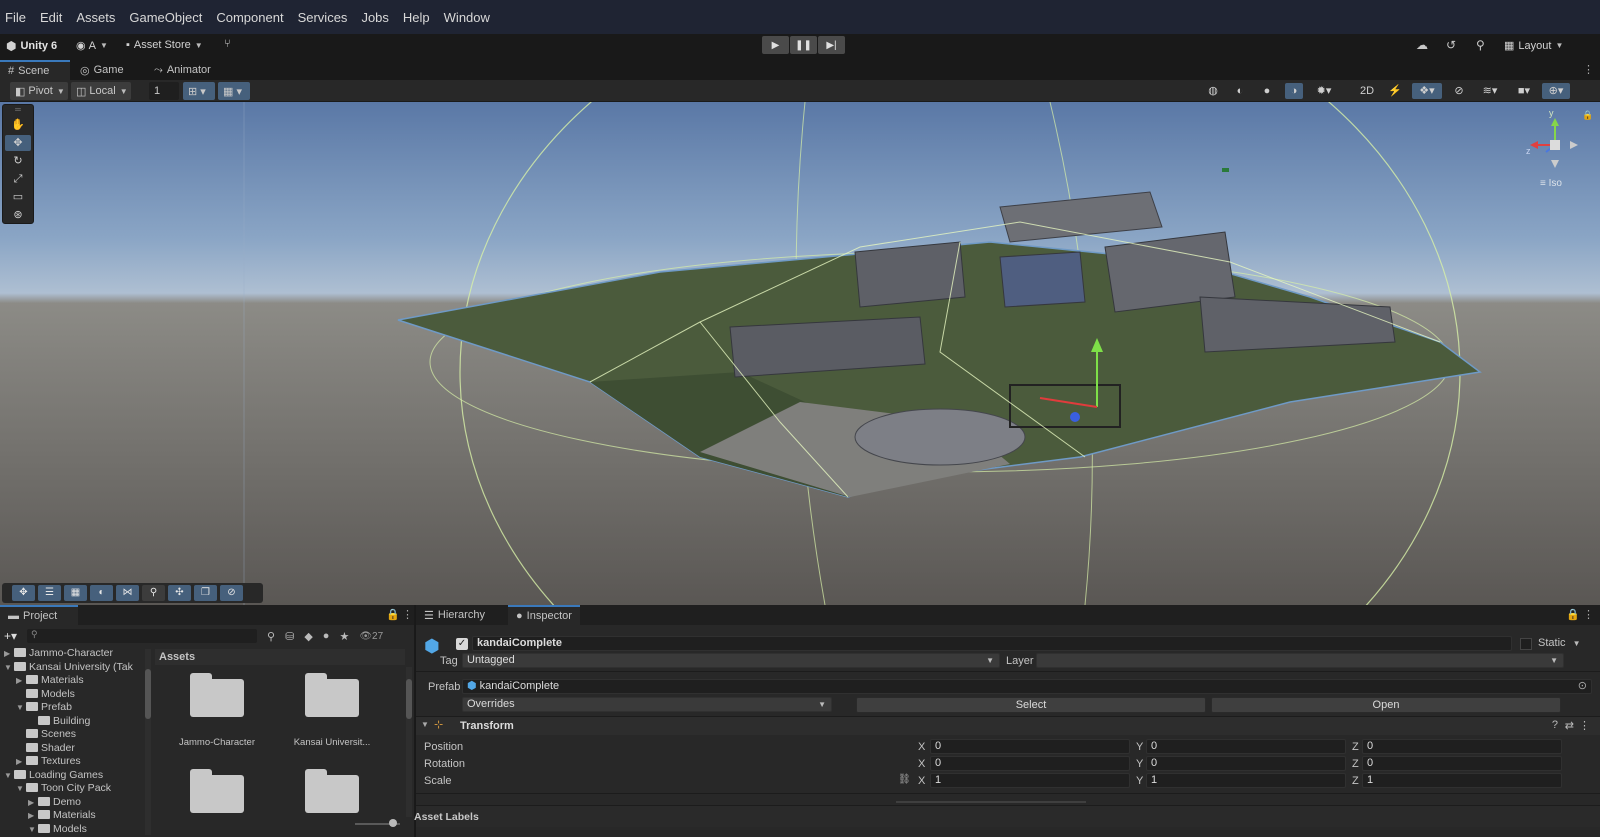  What do you see at coordinates (18, 215) in the screenshot?
I see `transform-tool-icon: ⊛` at bounding box center [18, 215].